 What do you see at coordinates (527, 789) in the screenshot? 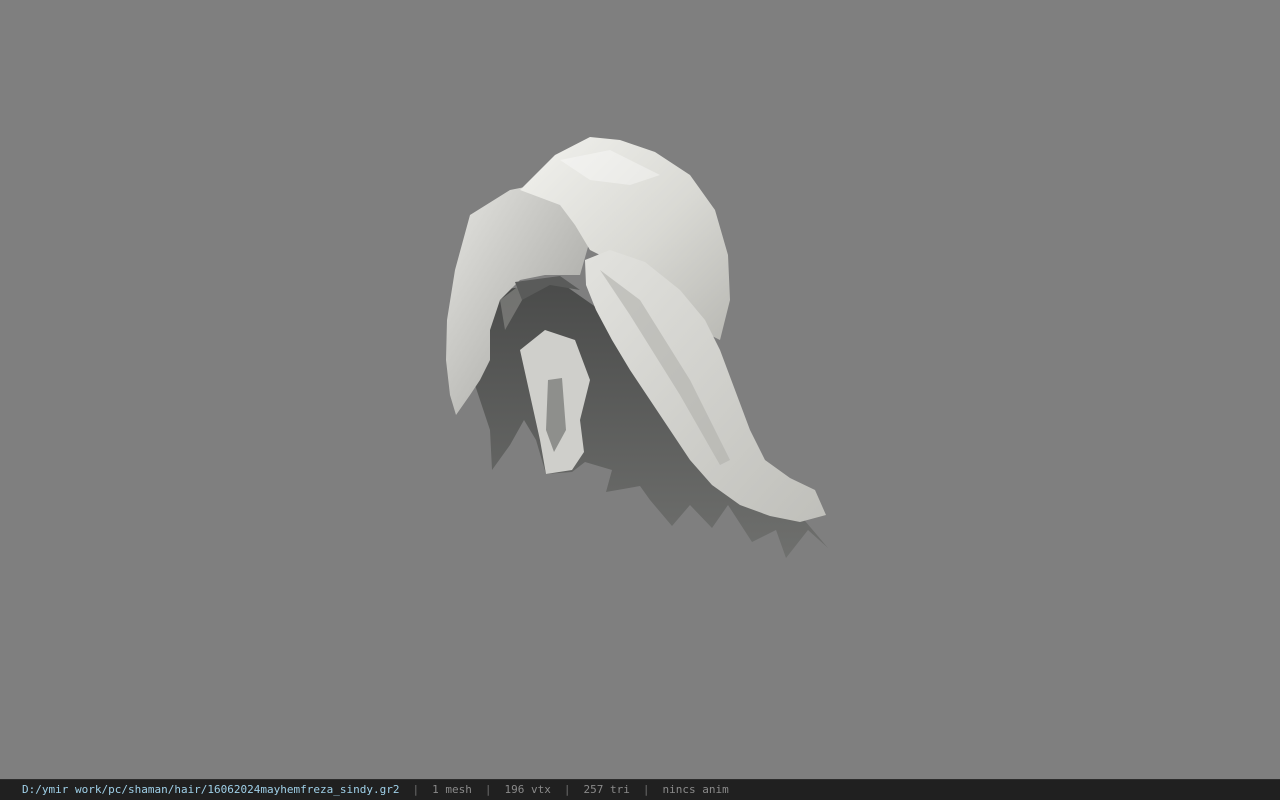
I see `vertex-count: 196 vtx` at bounding box center [527, 789].